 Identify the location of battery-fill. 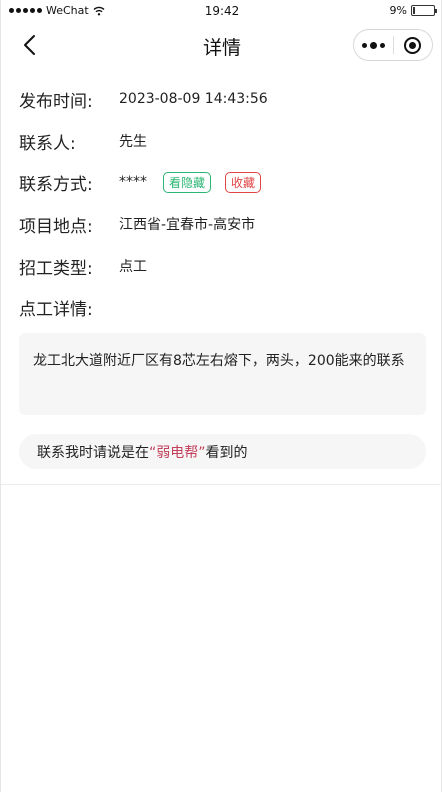
(414, 10).